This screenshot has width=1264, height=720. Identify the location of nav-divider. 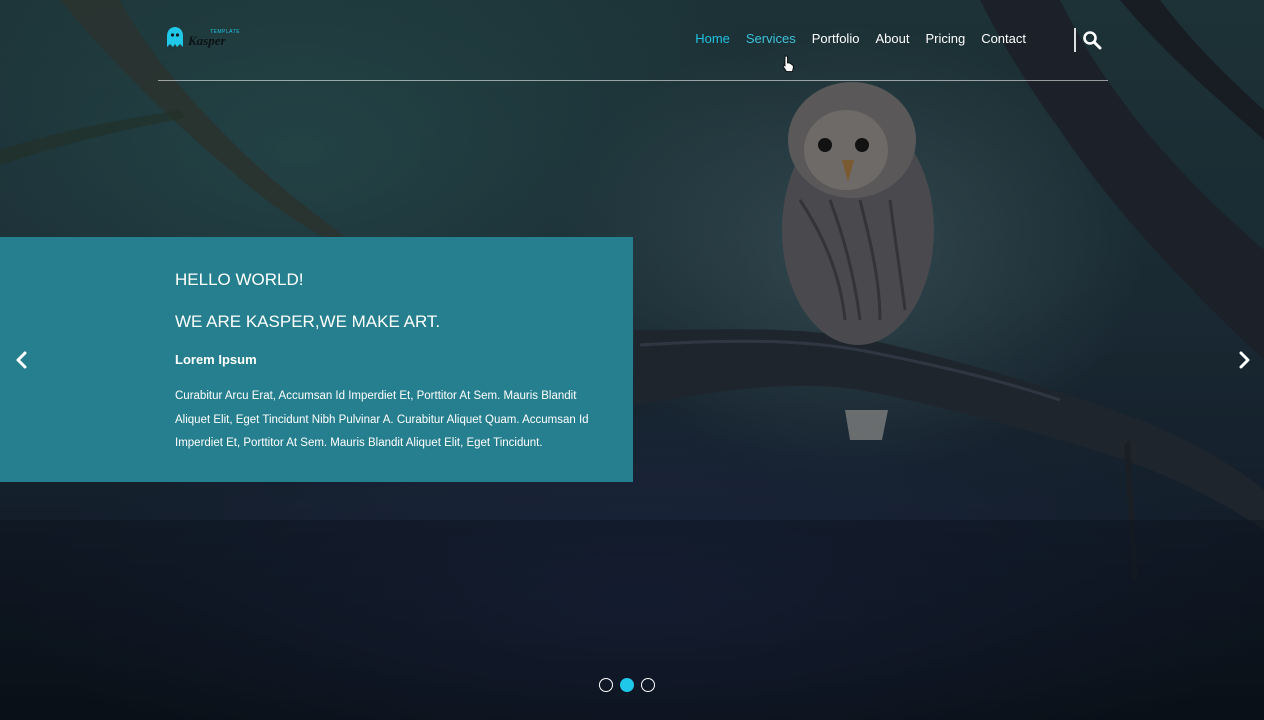
(1075, 40).